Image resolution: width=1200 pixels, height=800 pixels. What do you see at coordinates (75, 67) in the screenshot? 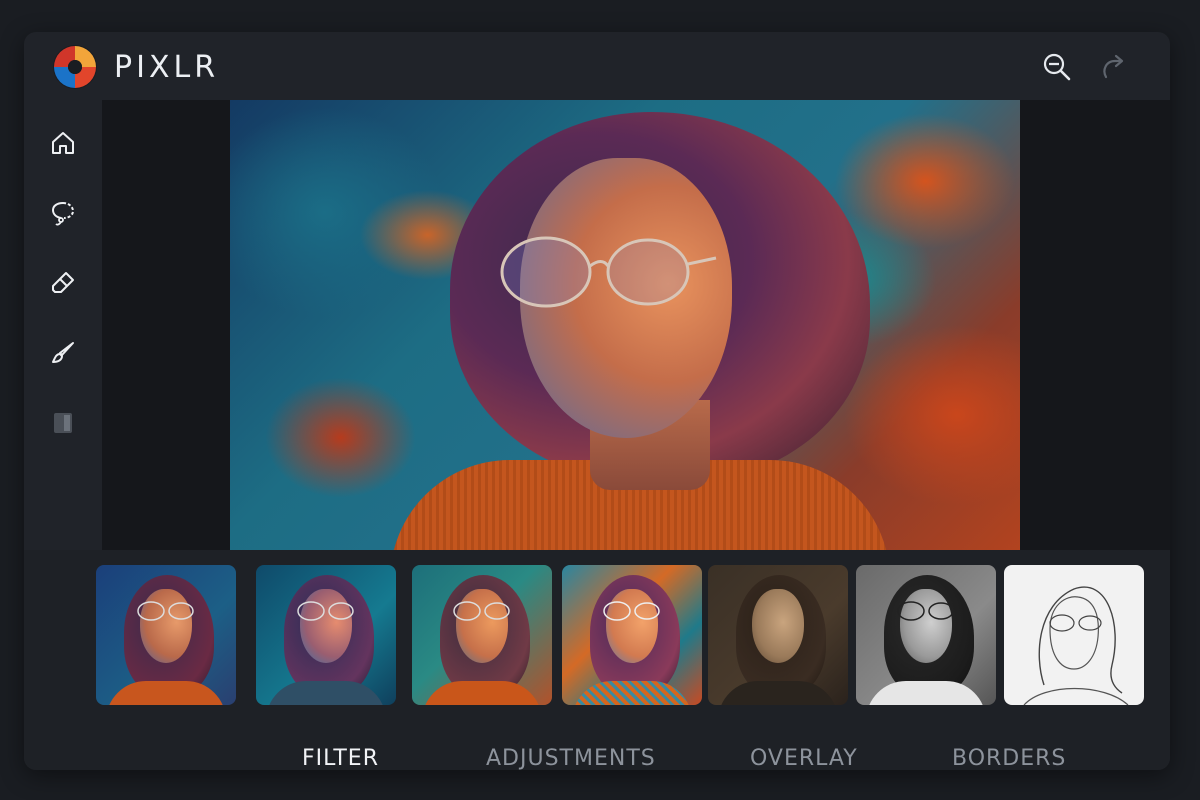
I see `aperture-logo-icon` at bounding box center [75, 67].